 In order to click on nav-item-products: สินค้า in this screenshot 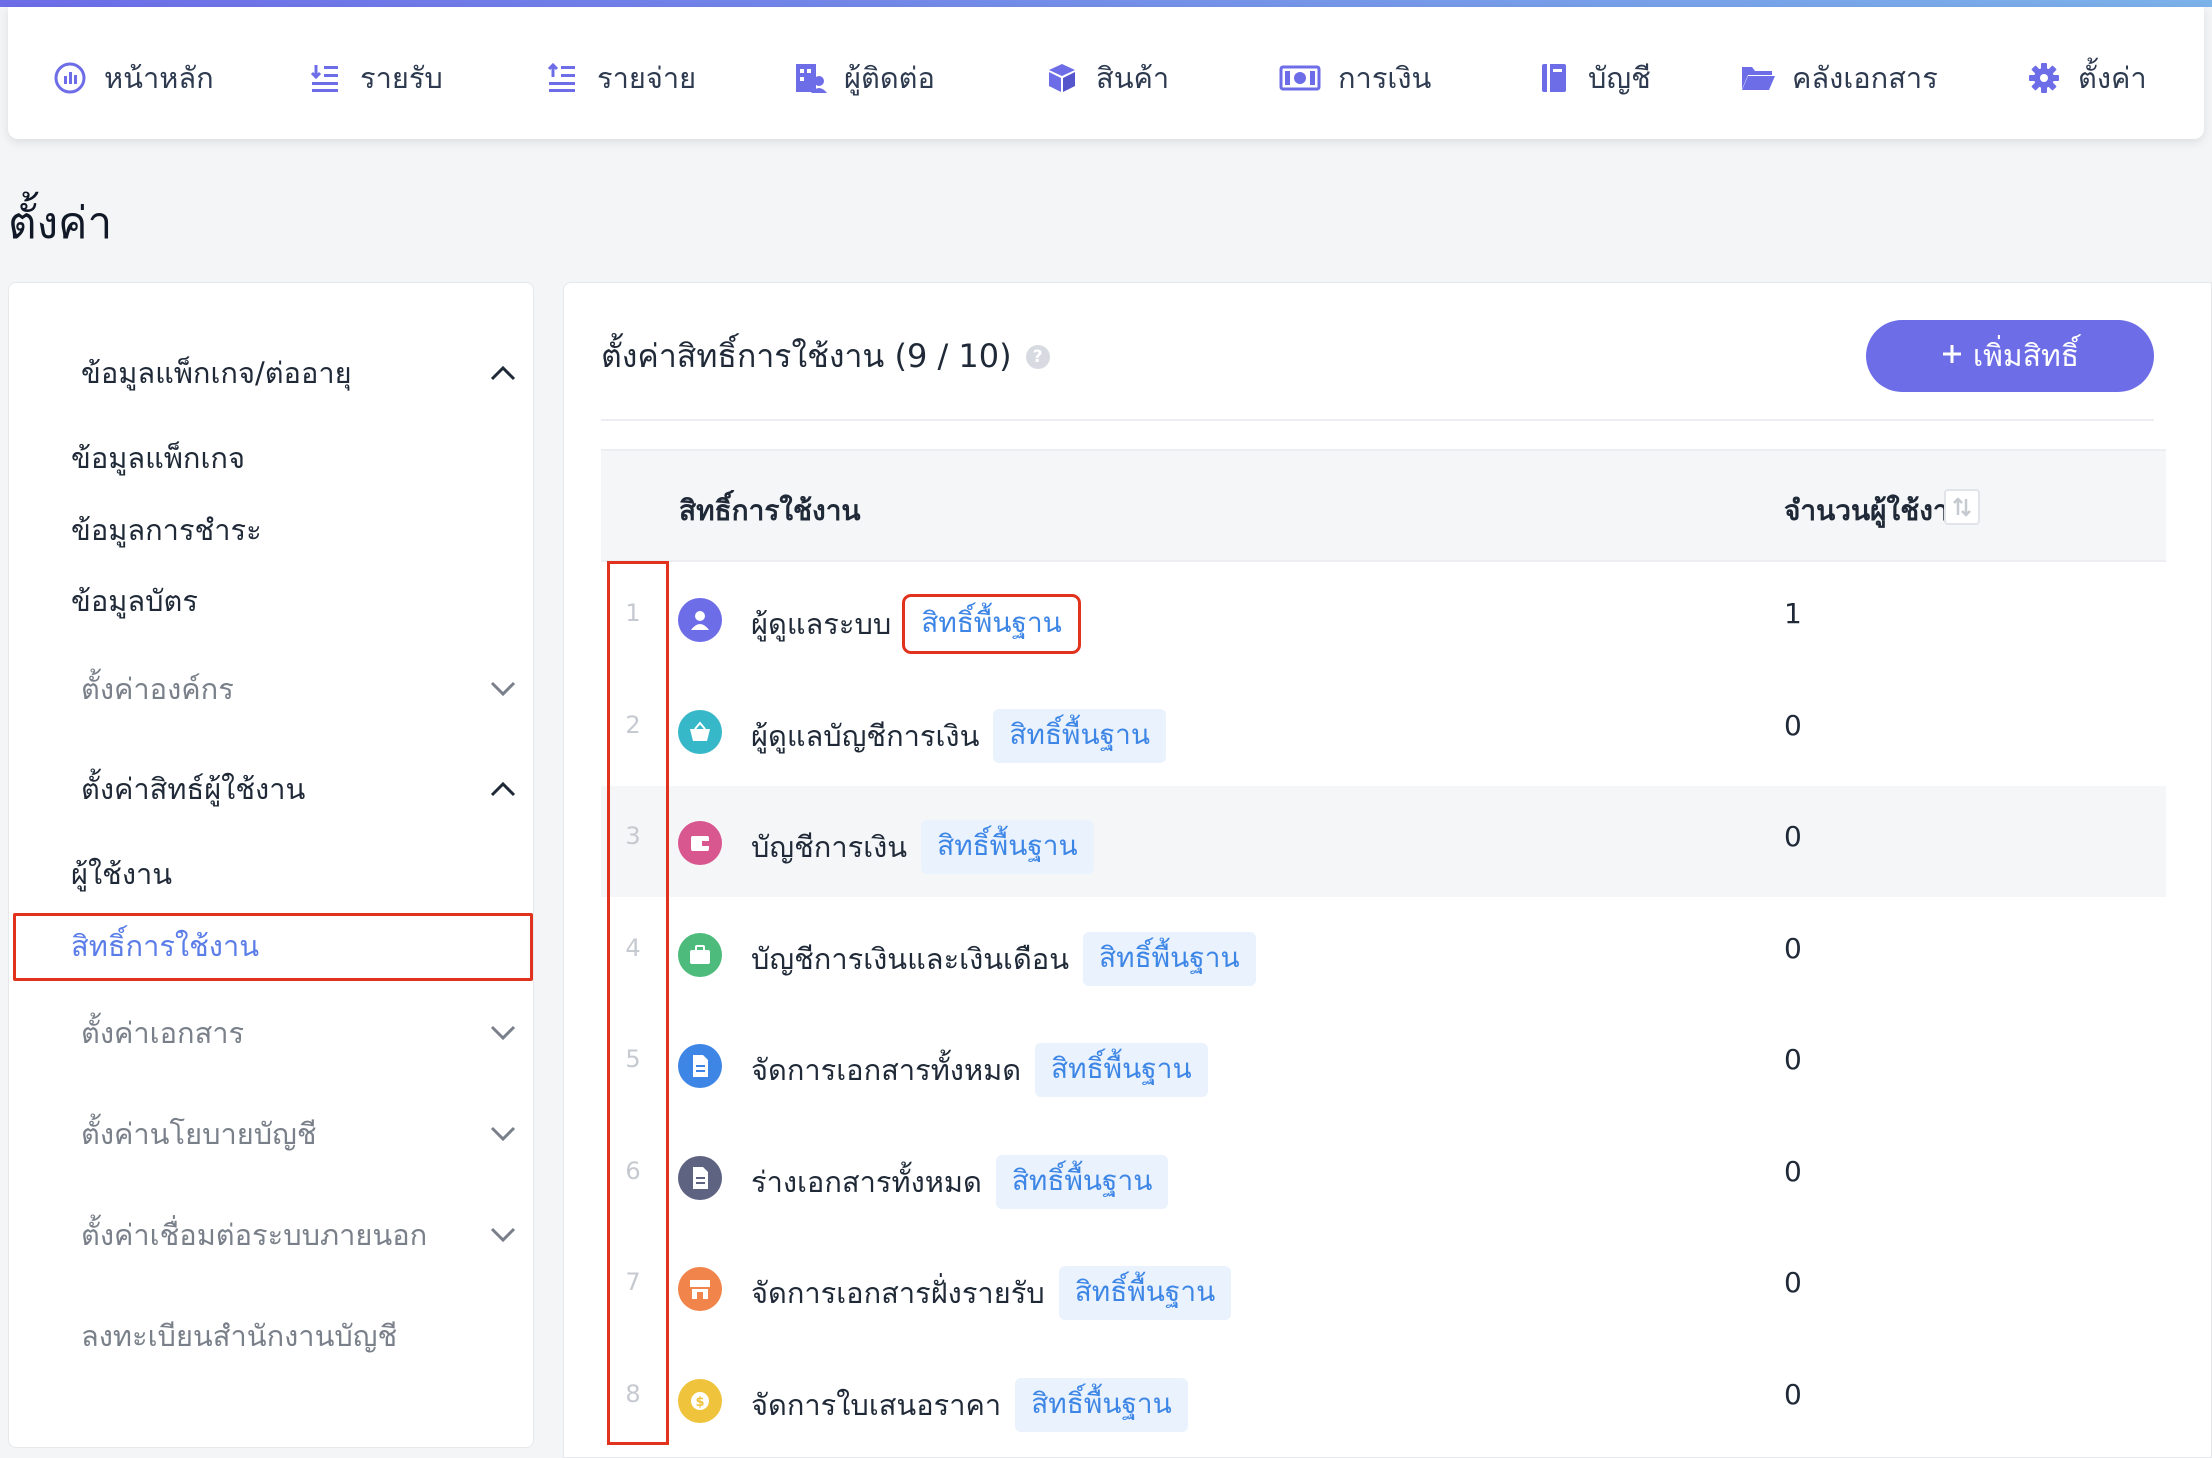, I will do `click(1106, 78)`.